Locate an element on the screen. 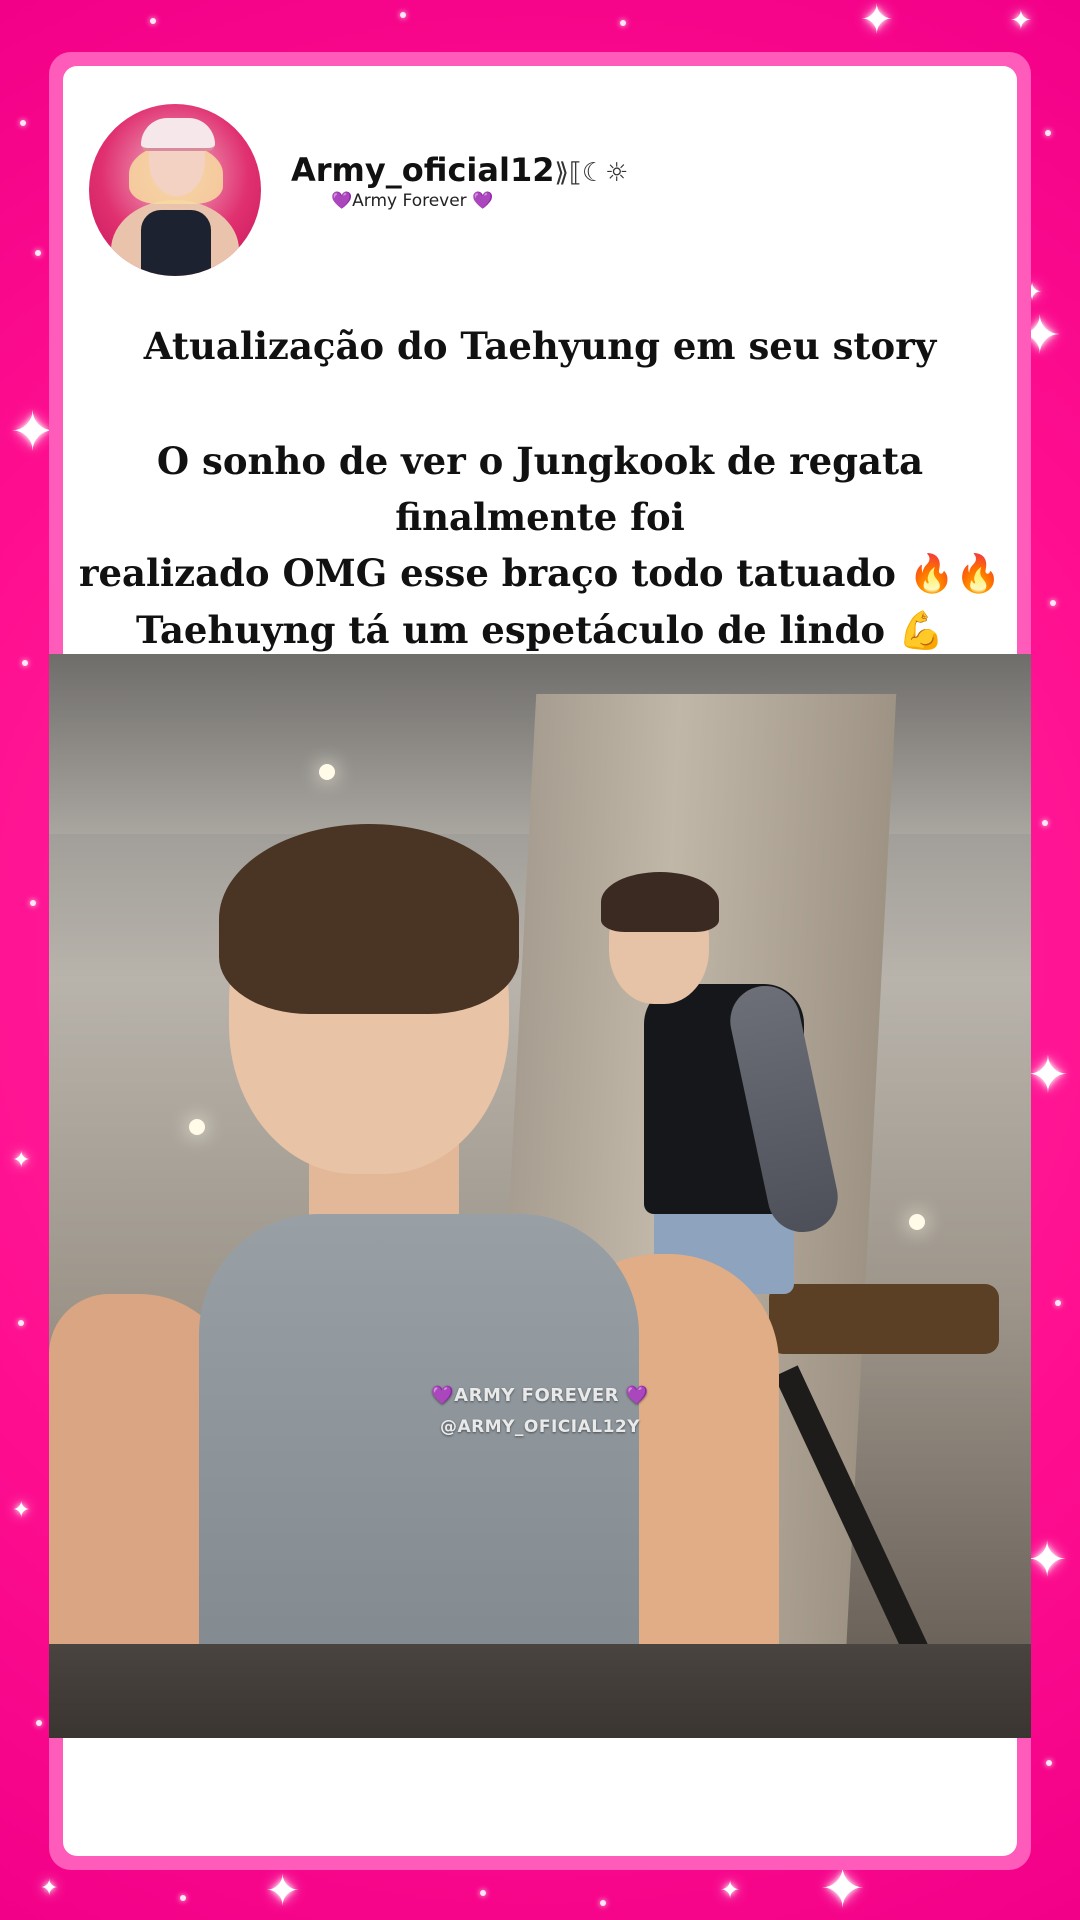  watermark-line-1: 💜ARMY FOREVER 💜 is located at coordinates (540, 1395).